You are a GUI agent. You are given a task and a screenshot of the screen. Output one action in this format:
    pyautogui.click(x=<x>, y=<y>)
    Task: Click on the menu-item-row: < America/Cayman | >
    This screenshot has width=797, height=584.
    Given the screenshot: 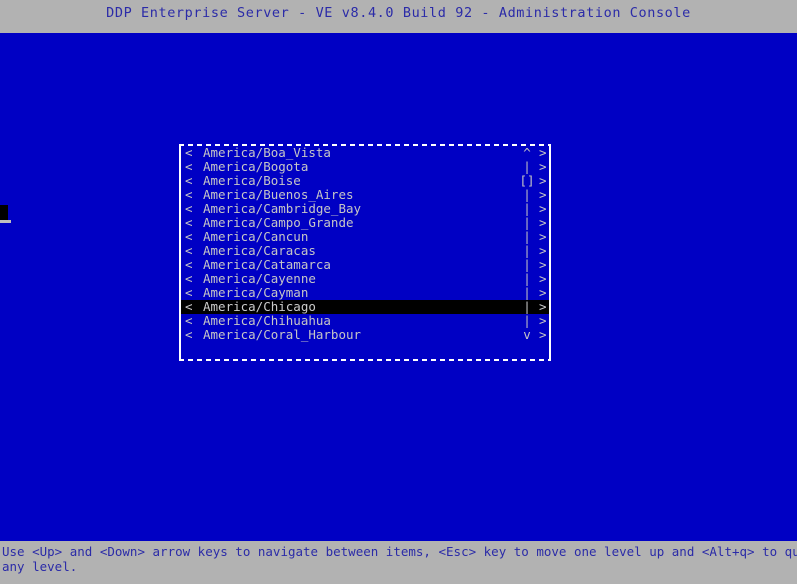 What is the action you would take?
    pyautogui.click(x=365, y=293)
    